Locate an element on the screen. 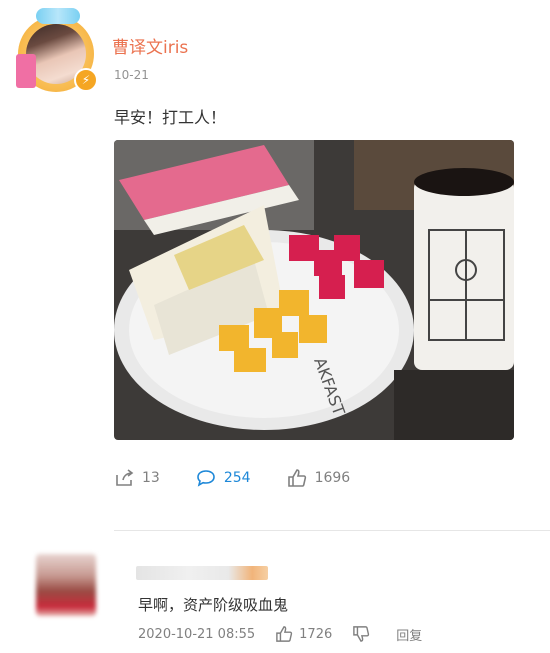 The image size is (550, 653). comment-meta: 2020-10-21 08:55 1726 回复 is located at coordinates (290, 634).